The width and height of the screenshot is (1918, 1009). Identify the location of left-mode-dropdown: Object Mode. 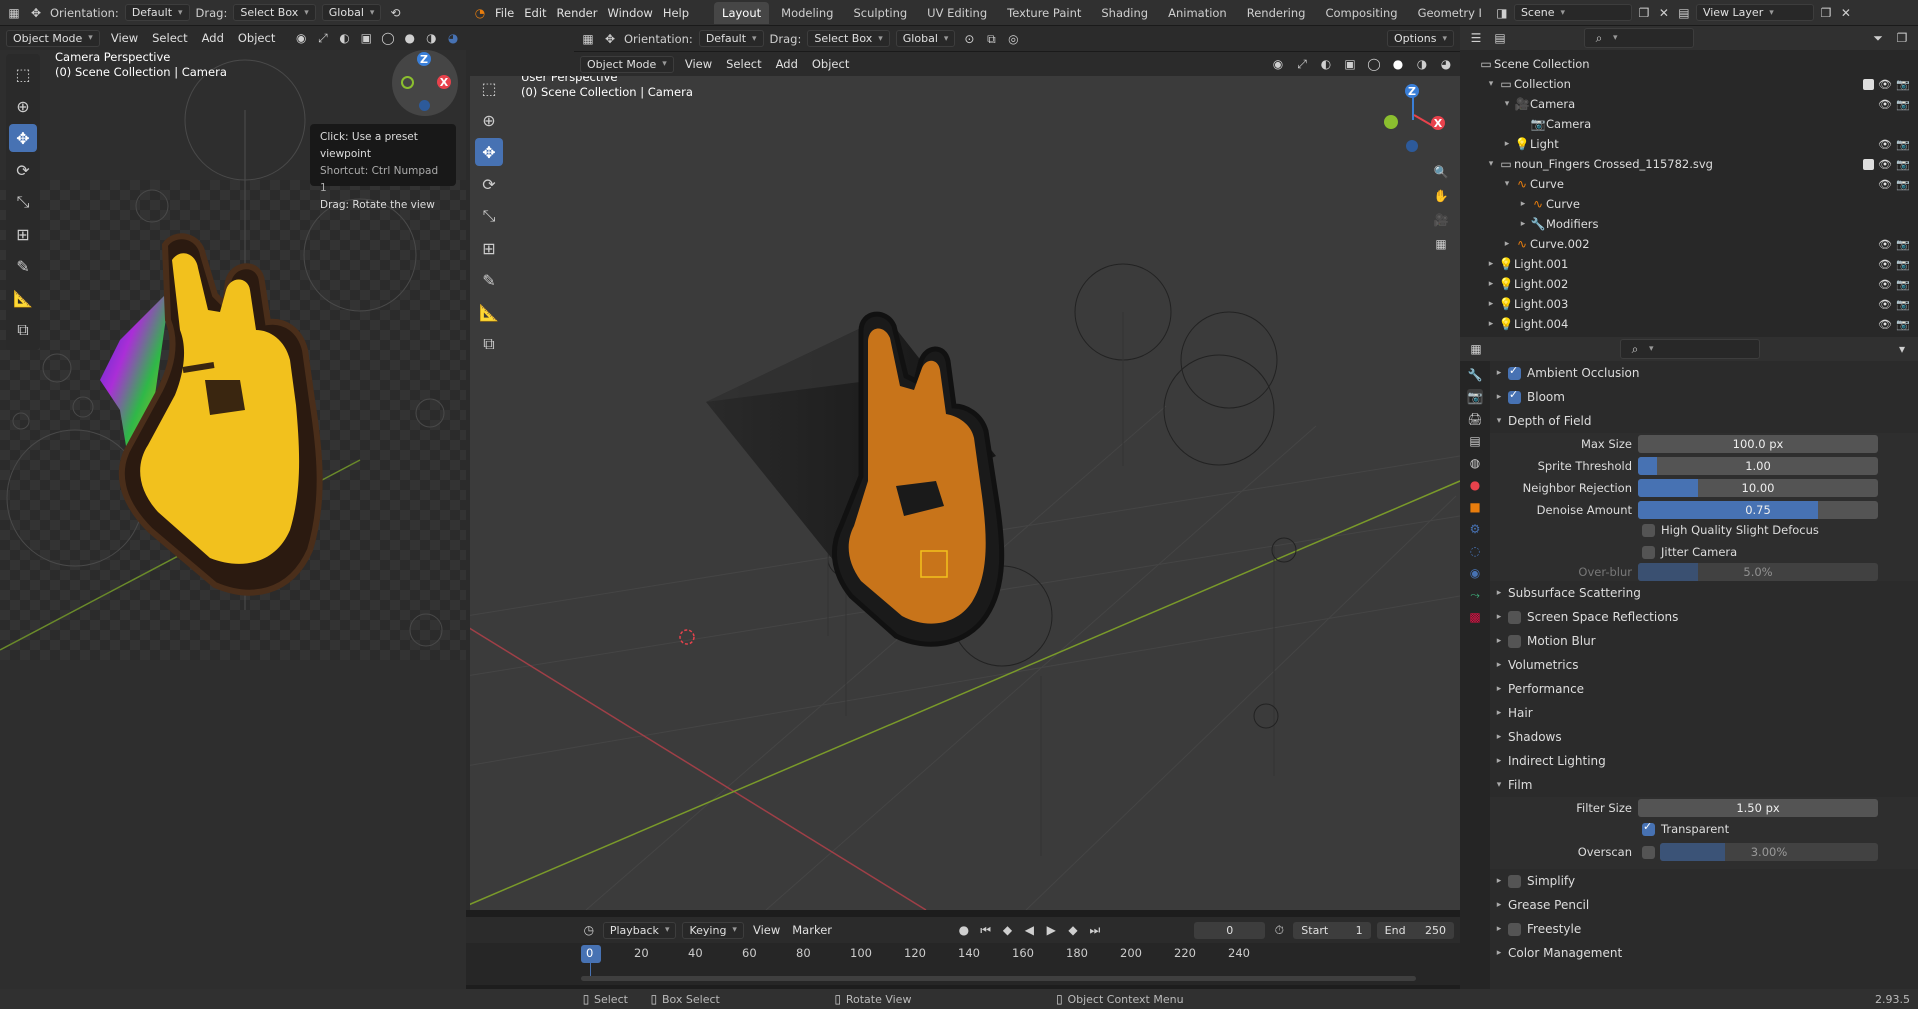
(53, 38).